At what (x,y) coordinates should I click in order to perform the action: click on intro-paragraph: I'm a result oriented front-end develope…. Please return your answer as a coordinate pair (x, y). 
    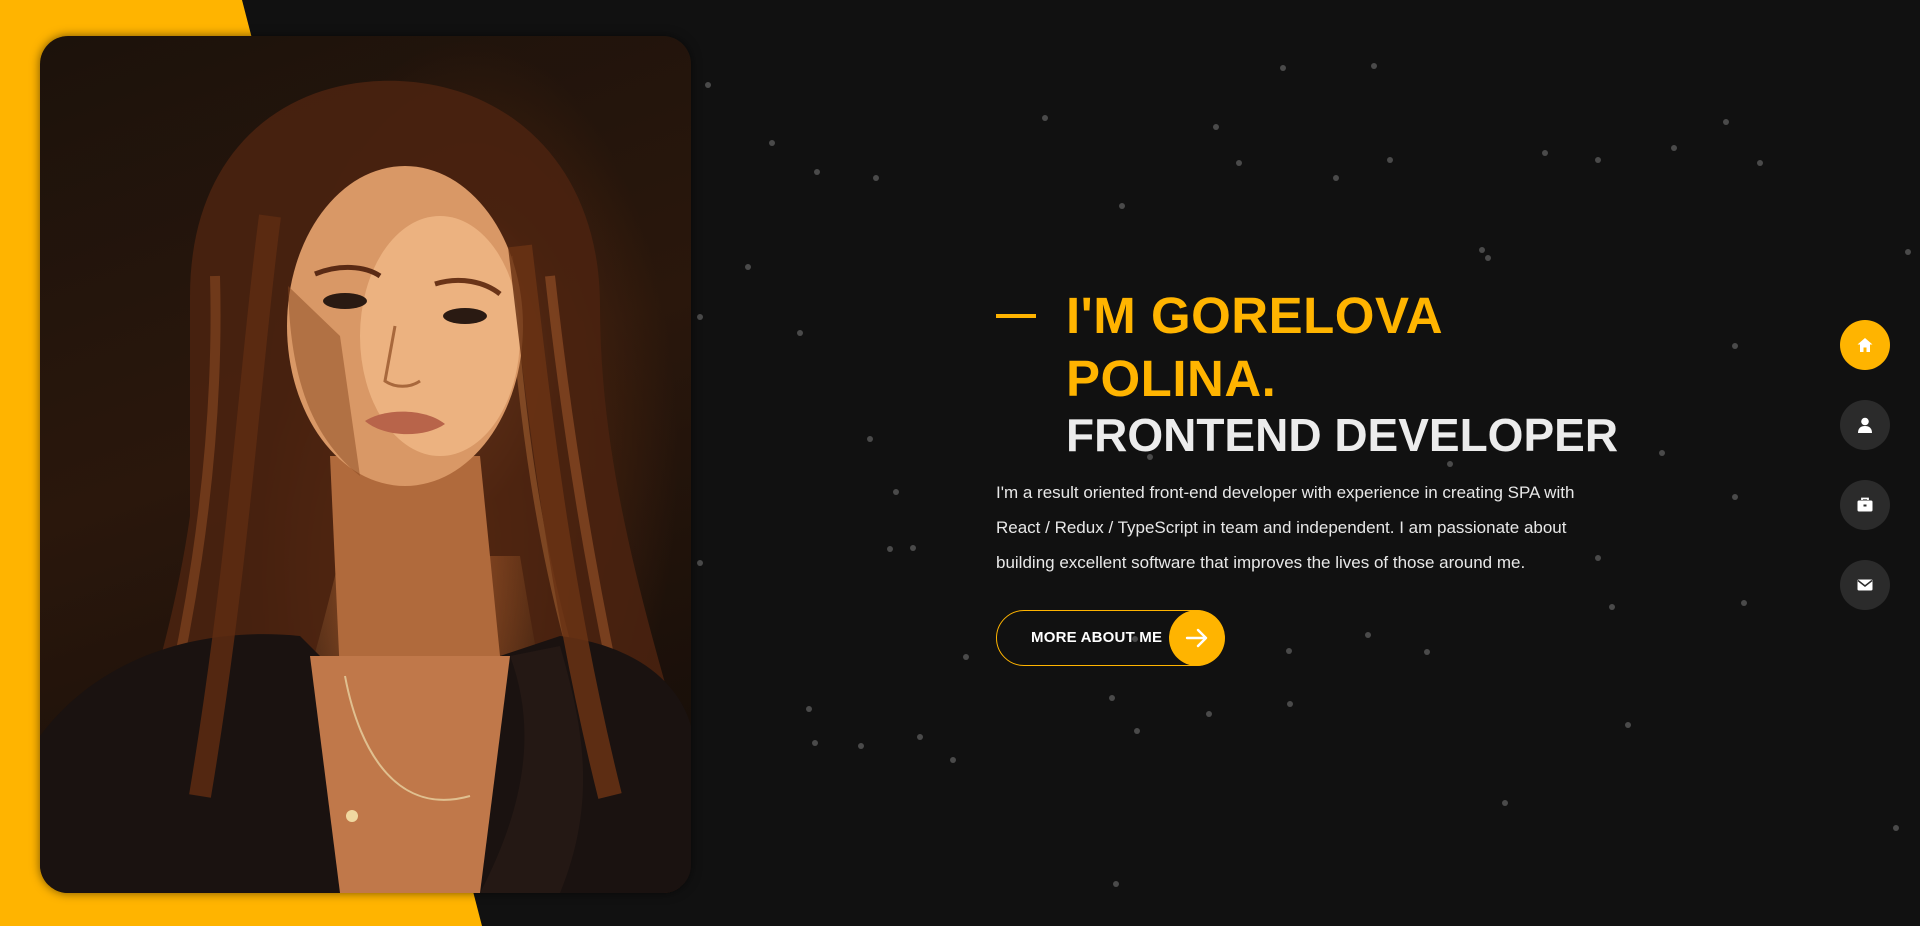
    Looking at the image, I should click on (1285, 527).